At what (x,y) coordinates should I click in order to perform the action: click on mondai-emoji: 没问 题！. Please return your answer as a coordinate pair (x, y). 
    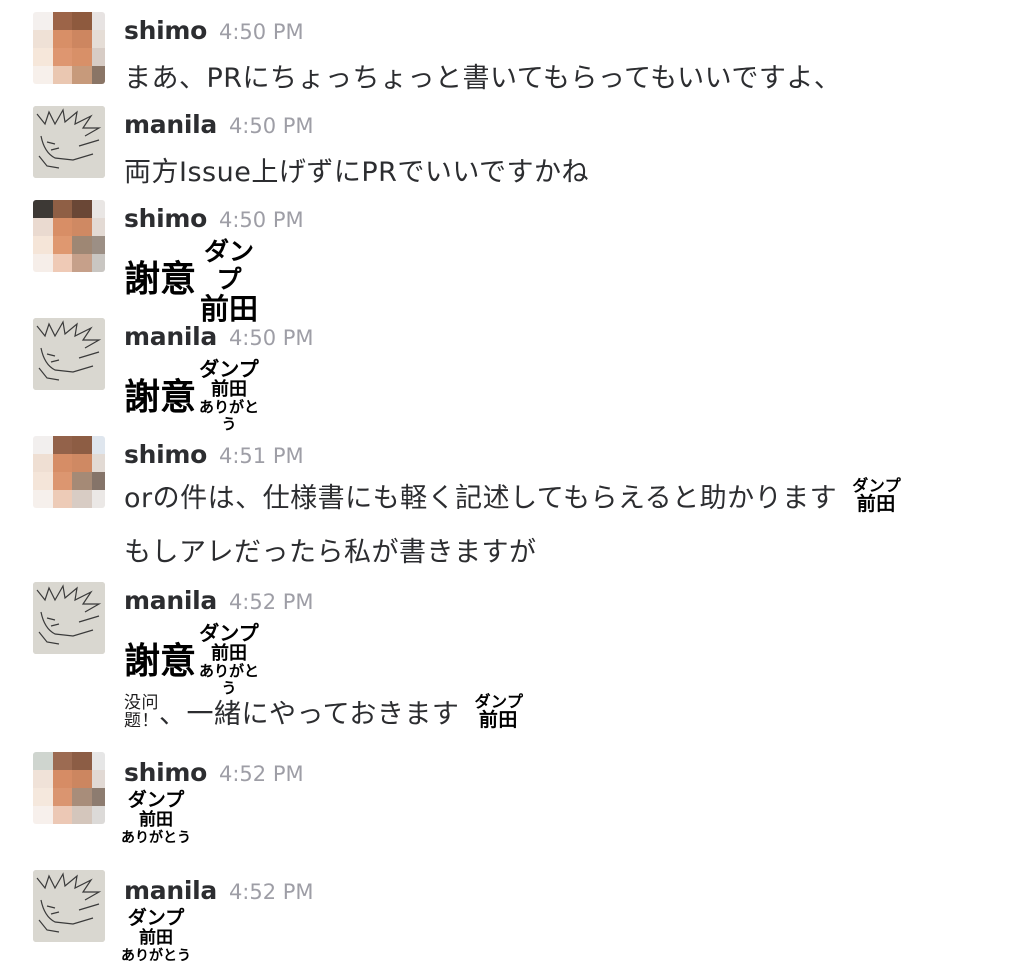
    Looking at the image, I should click on (141, 712).